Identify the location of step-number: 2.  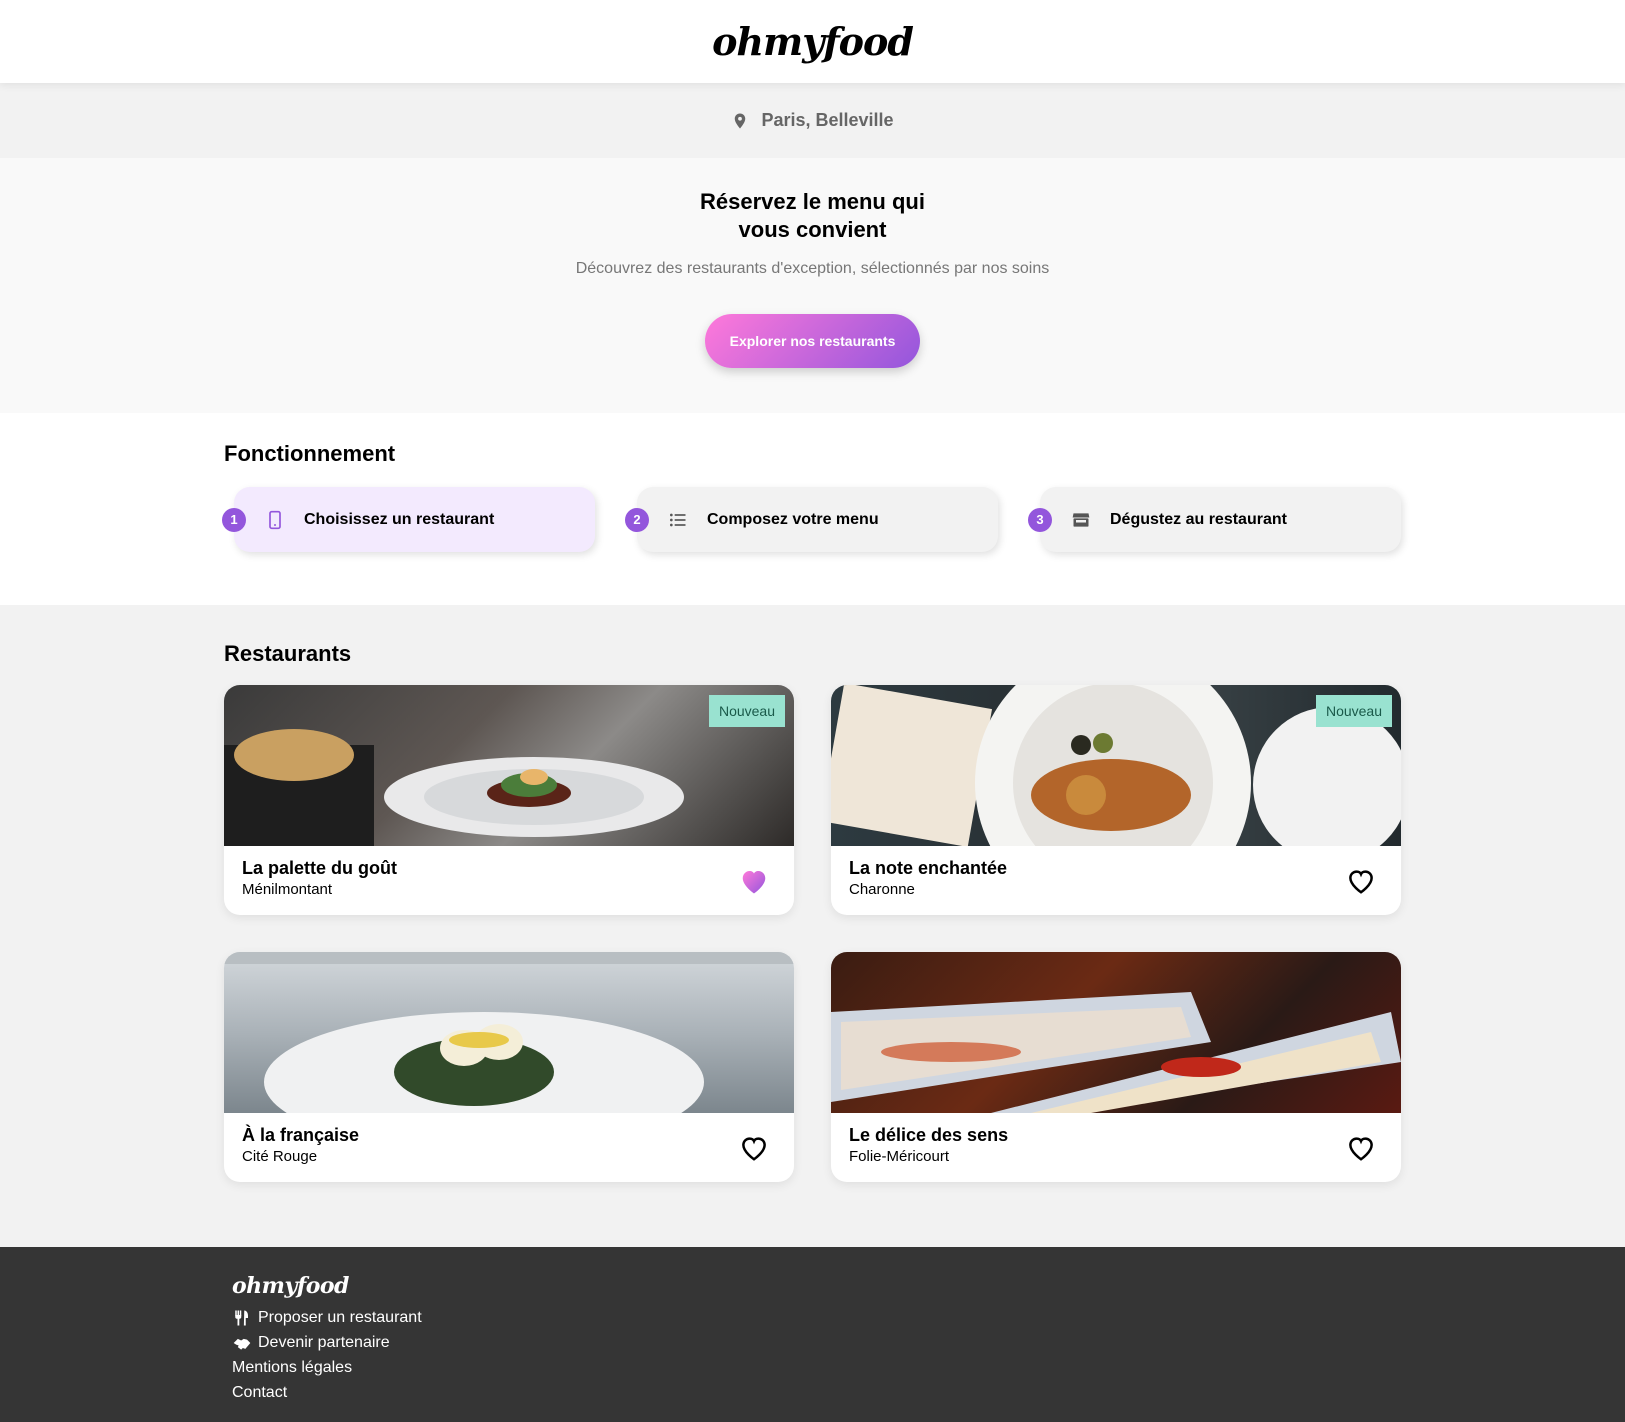
(637, 519).